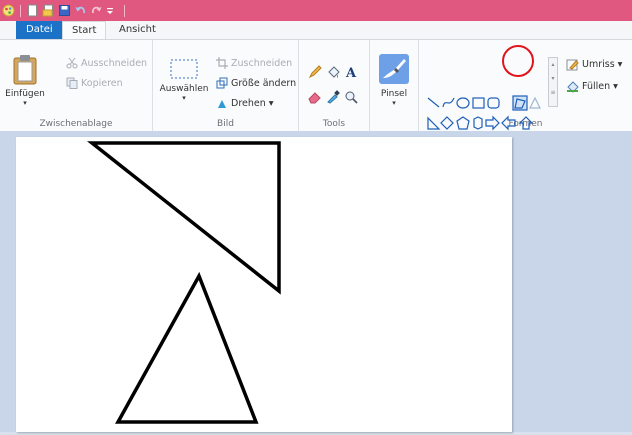  What do you see at coordinates (222, 63) in the screenshot?
I see `crop-icon` at bounding box center [222, 63].